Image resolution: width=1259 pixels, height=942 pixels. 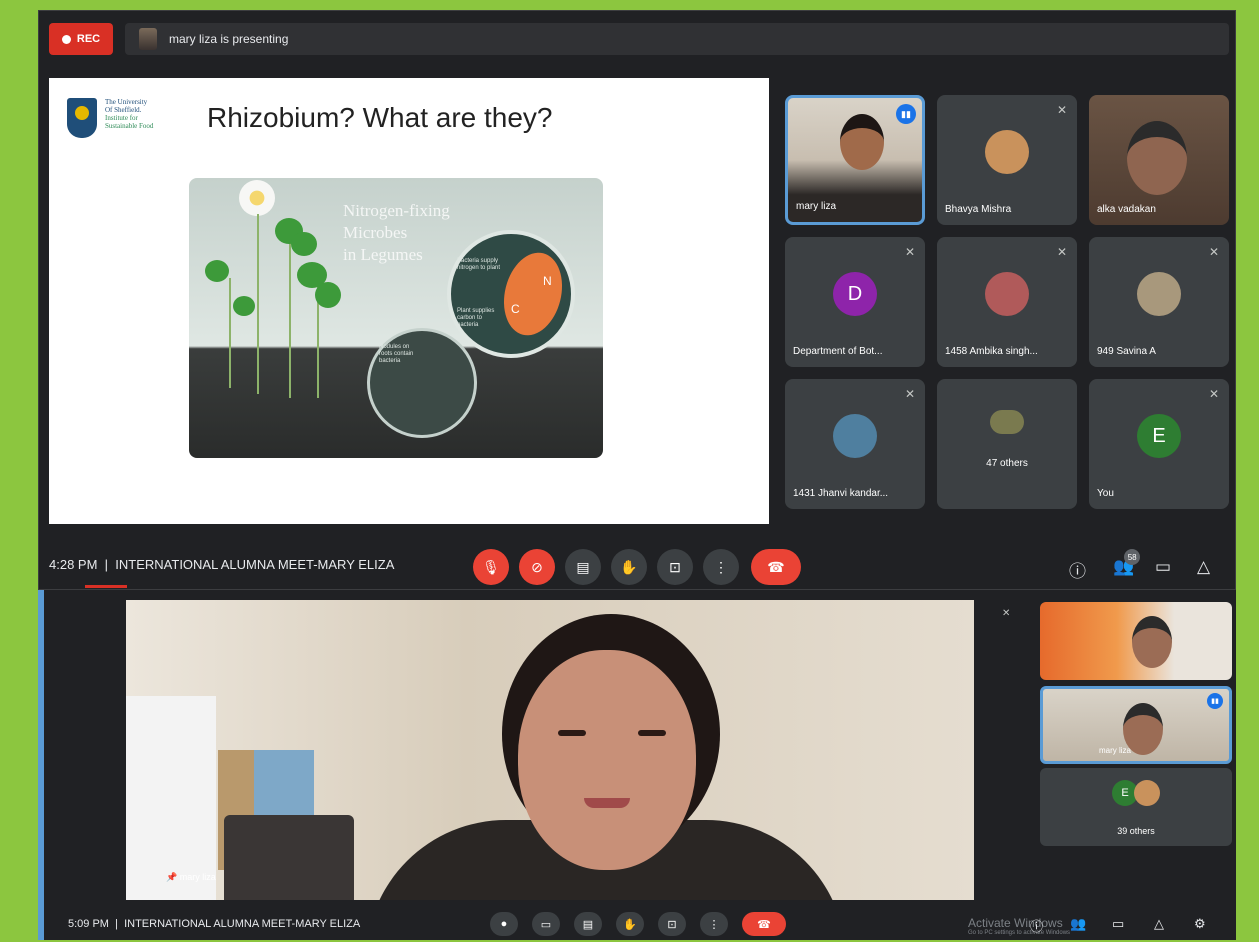 What do you see at coordinates (172, 877) in the screenshot?
I see `pin-icon: 📌` at bounding box center [172, 877].